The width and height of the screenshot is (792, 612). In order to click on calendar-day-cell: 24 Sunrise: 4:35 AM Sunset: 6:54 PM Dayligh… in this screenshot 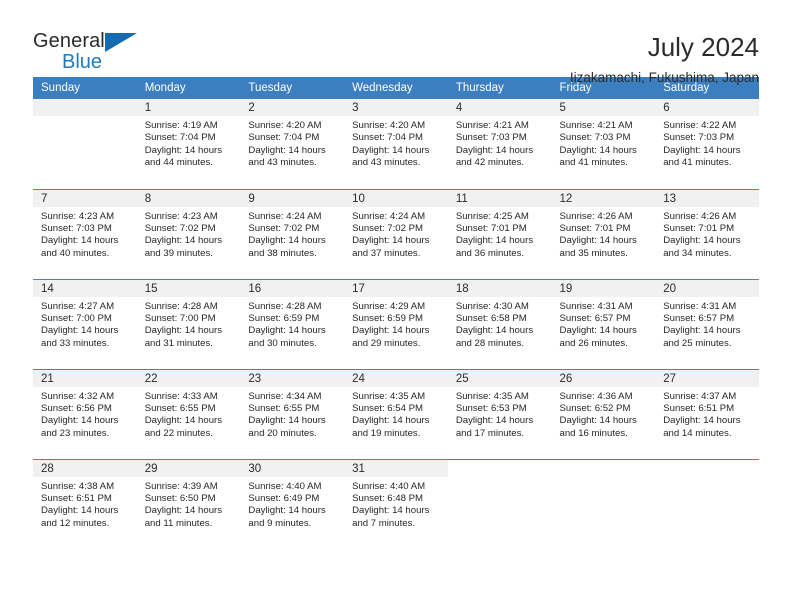, I will do `click(396, 413)`.